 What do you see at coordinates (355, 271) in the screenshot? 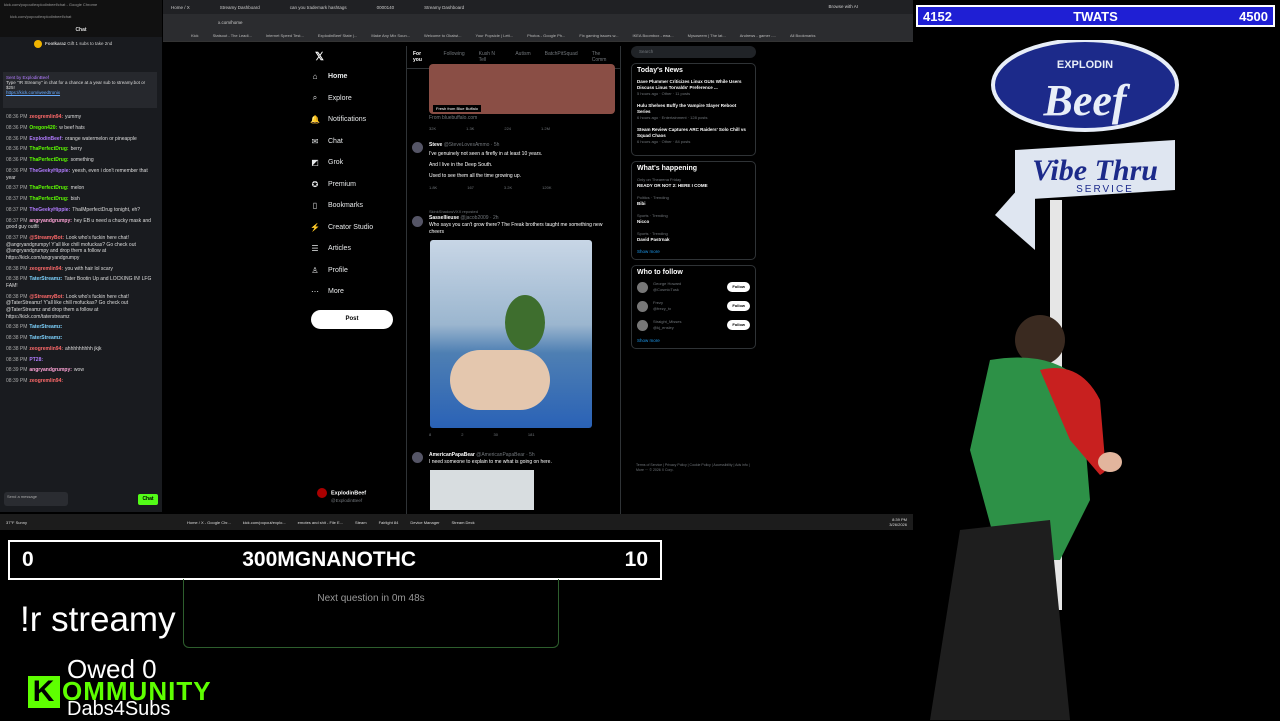
I see `nav-item-profile: ♙ Profile` at bounding box center [355, 271].